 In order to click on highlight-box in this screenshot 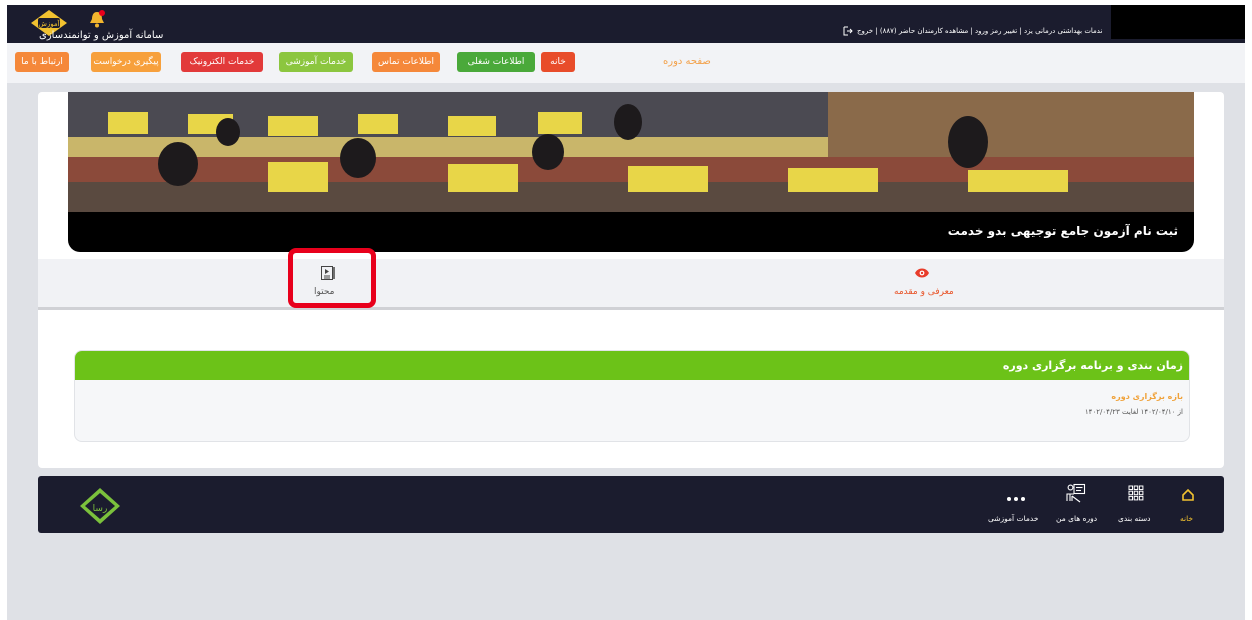, I will do `click(332, 278)`.